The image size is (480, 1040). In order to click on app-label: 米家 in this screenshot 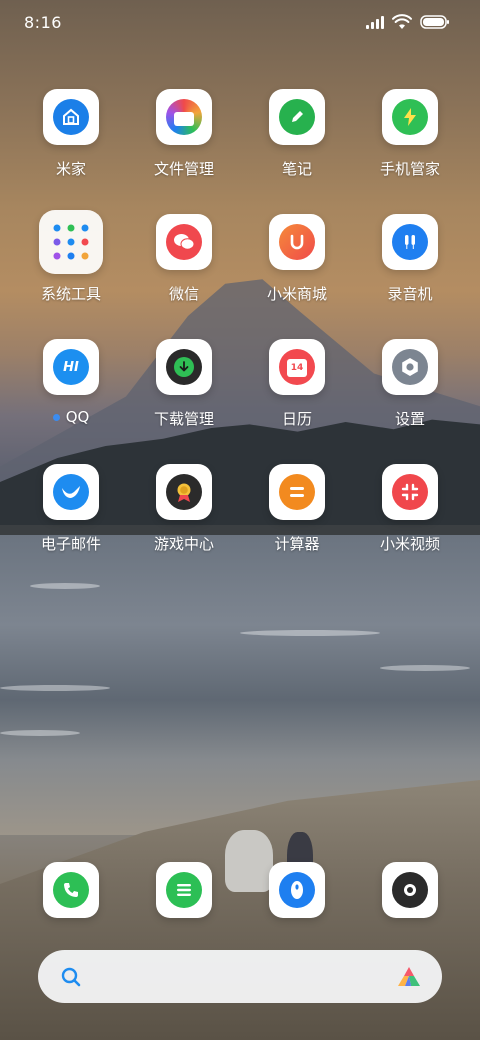, I will do `click(70, 169)`.